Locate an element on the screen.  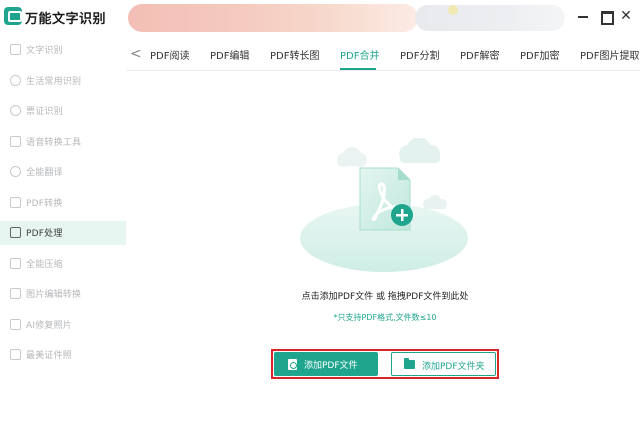
close-button: ✕ is located at coordinates (626, 16).